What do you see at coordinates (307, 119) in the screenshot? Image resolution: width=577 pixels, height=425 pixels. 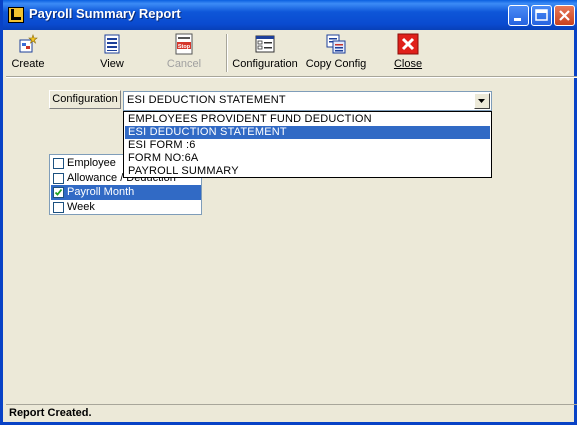 I see `dropdown-option: EMPLOYEES PROVIDENT FUND DEDUCTION` at bounding box center [307, 119].